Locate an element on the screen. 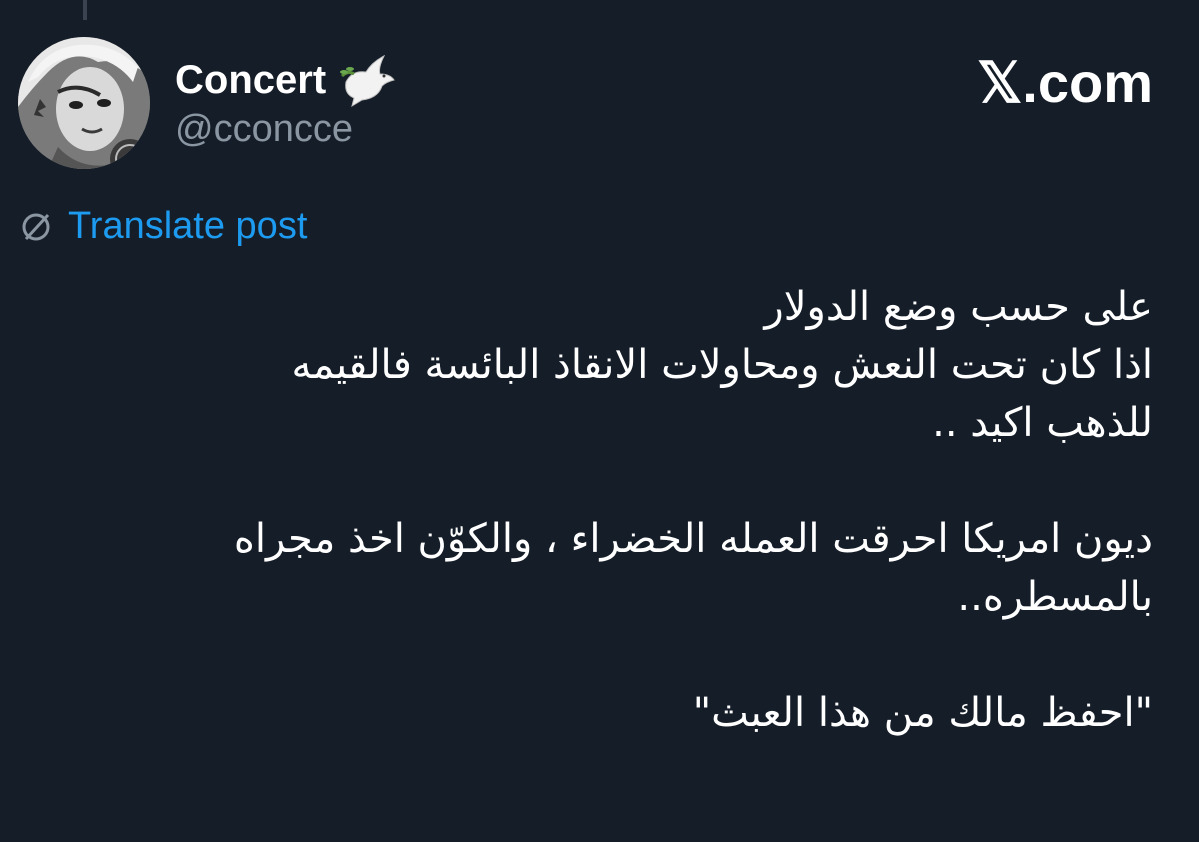  avatar is located at coordinates (84, 103).